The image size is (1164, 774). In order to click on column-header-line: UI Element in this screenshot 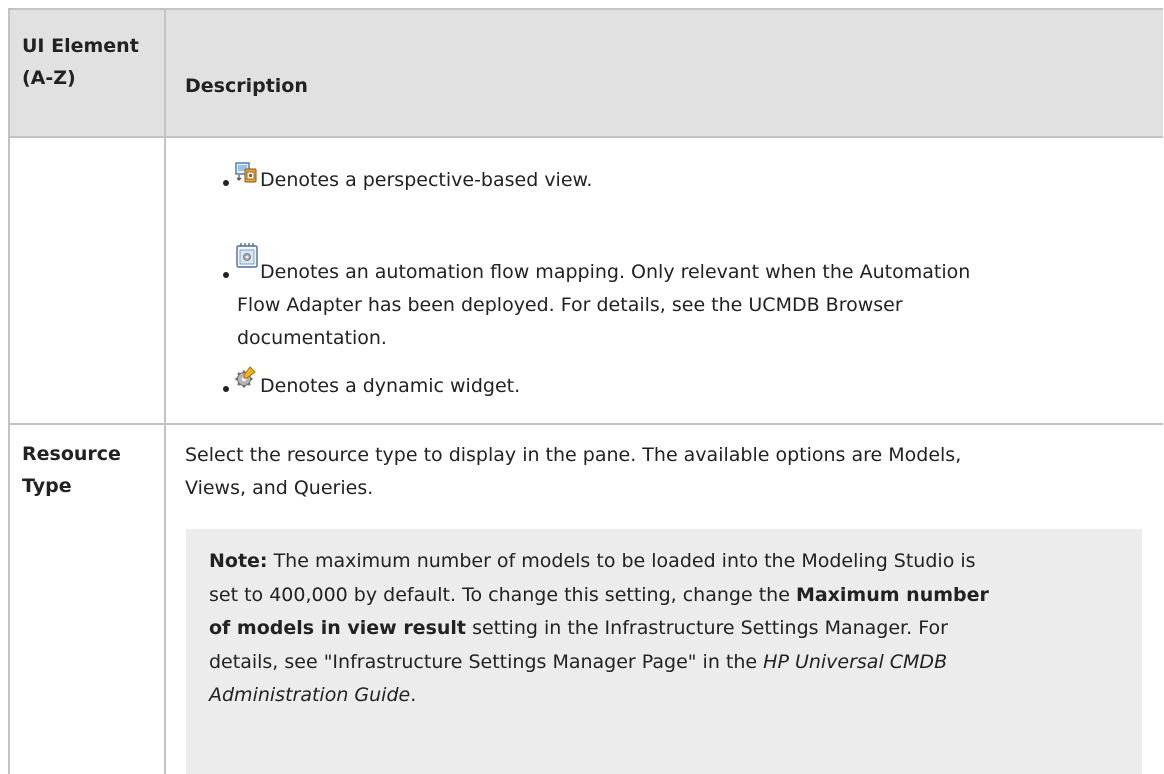, I will do `click(80, 46)`.